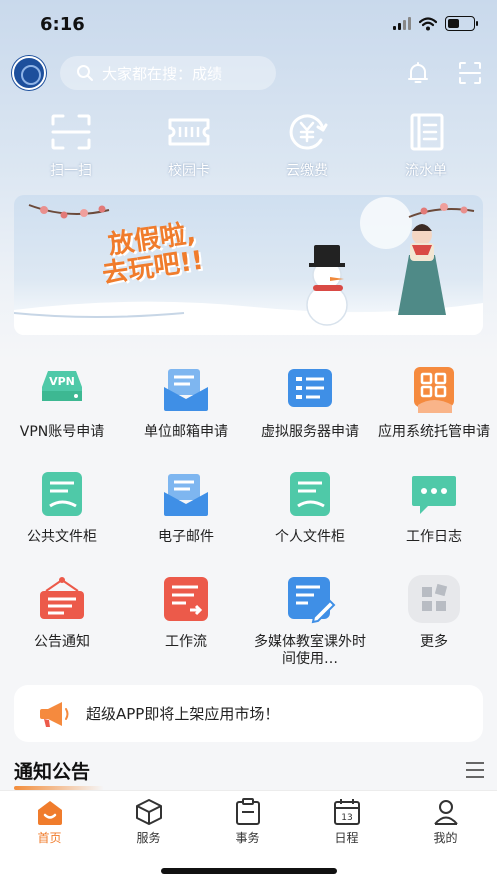 The width and height of the screenshot is (497, 883). What do you see at coordinates (249, 871) in the screenshot?
I see `home-indicator` at bounding box center [249, 871].